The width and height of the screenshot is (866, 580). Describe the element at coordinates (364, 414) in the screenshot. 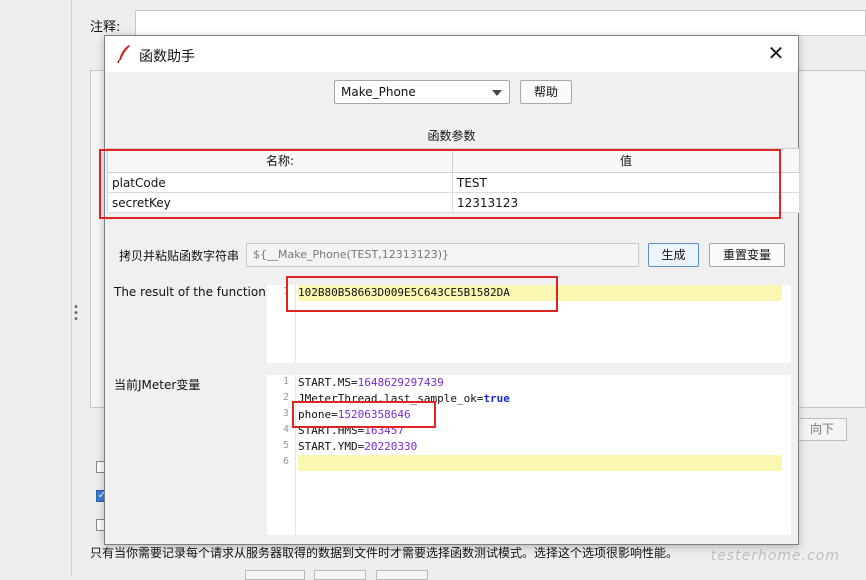

I see `annotation-box-phone` at that location.